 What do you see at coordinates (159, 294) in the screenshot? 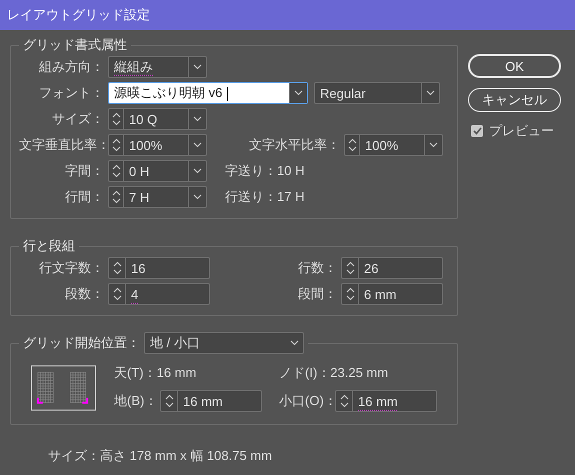
I see `spin-field: 4` at bounding box center [159, 294].